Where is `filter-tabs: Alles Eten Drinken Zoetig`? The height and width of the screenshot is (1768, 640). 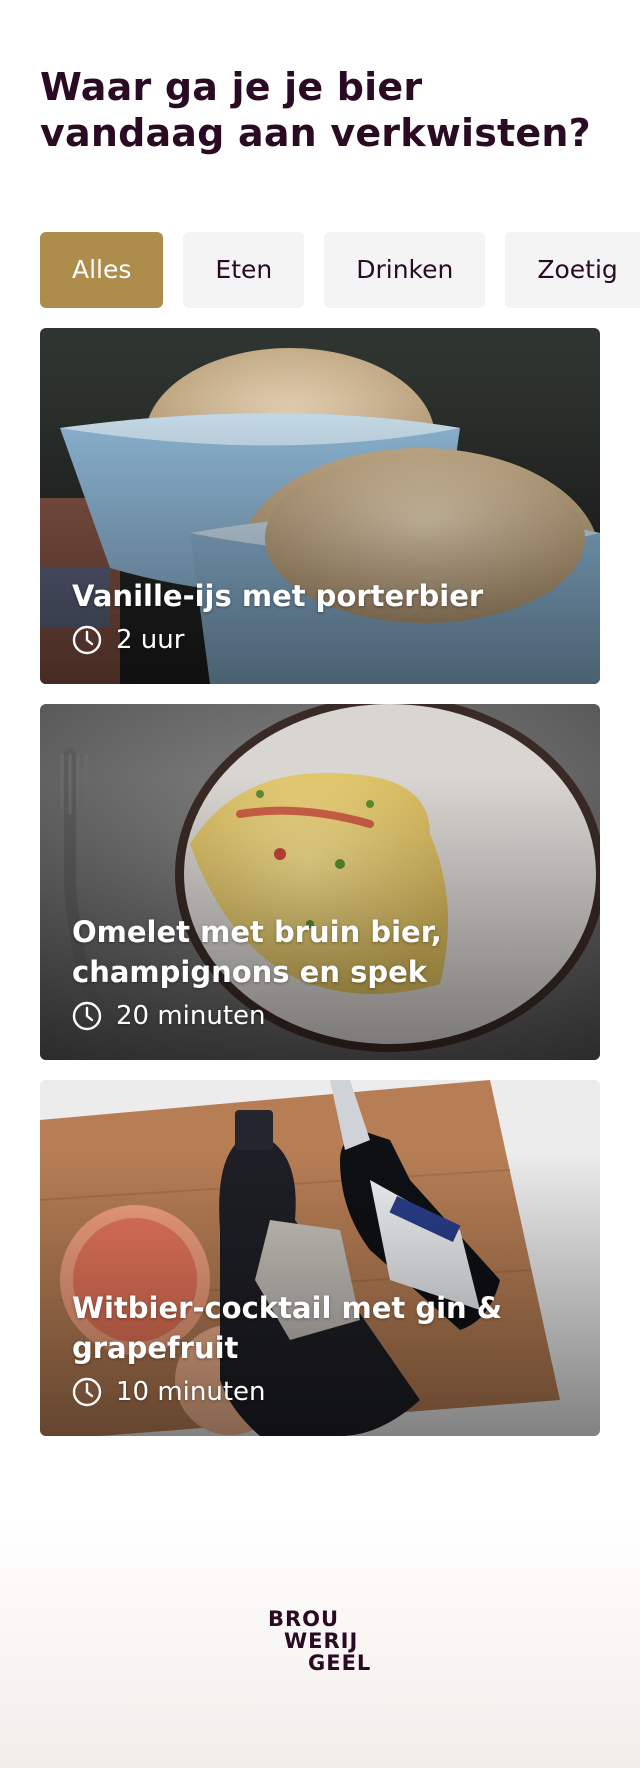 filter-tabs: Alles Eten Drinken Zoetig is located at coordinates (340, 270).